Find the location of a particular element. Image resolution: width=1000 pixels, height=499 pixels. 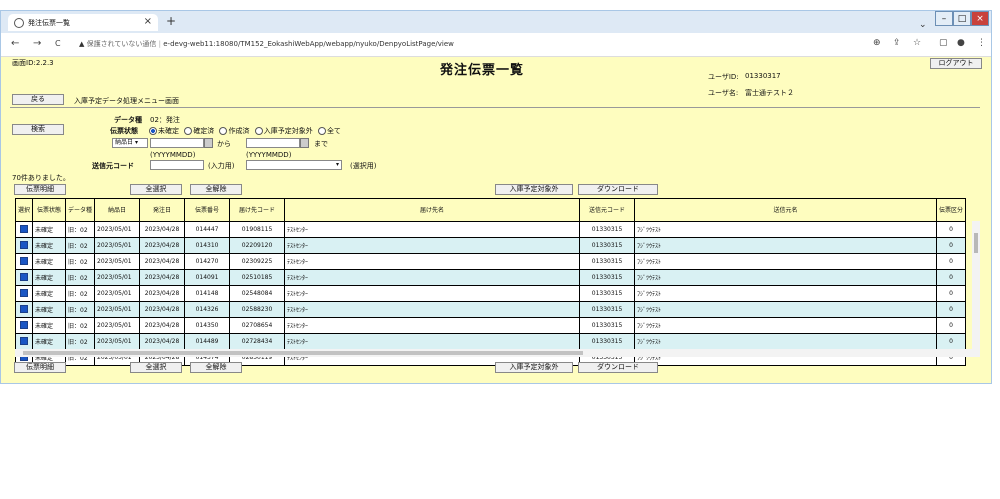

detail-button-bottom: 伝票明細 is located at coordinates (40, 367).